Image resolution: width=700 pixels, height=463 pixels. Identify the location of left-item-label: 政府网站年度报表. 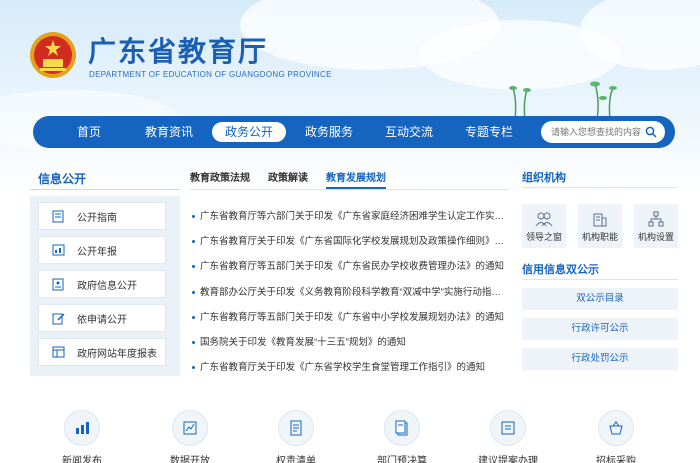
(117, 354).